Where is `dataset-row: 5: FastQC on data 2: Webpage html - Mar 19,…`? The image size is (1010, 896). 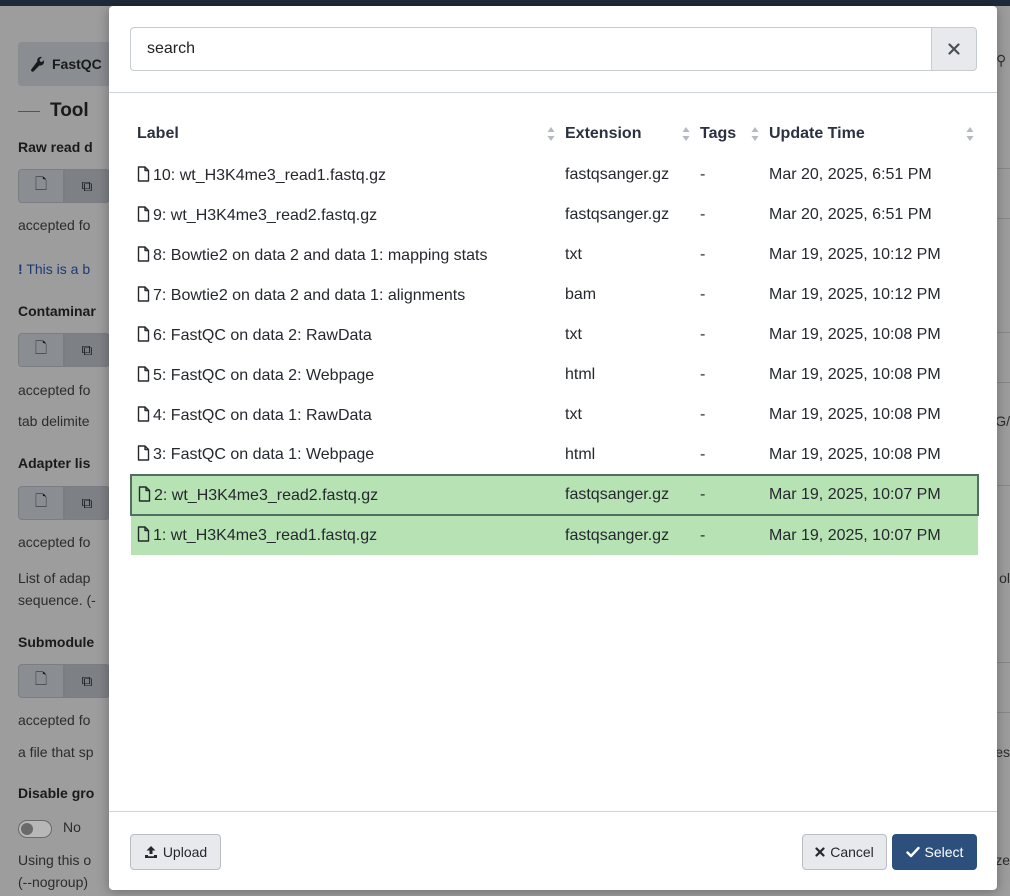 dataset-row: 5: FastQC on data 2: Webpage html - Mar 19,… is located at coordinates (554, 375).